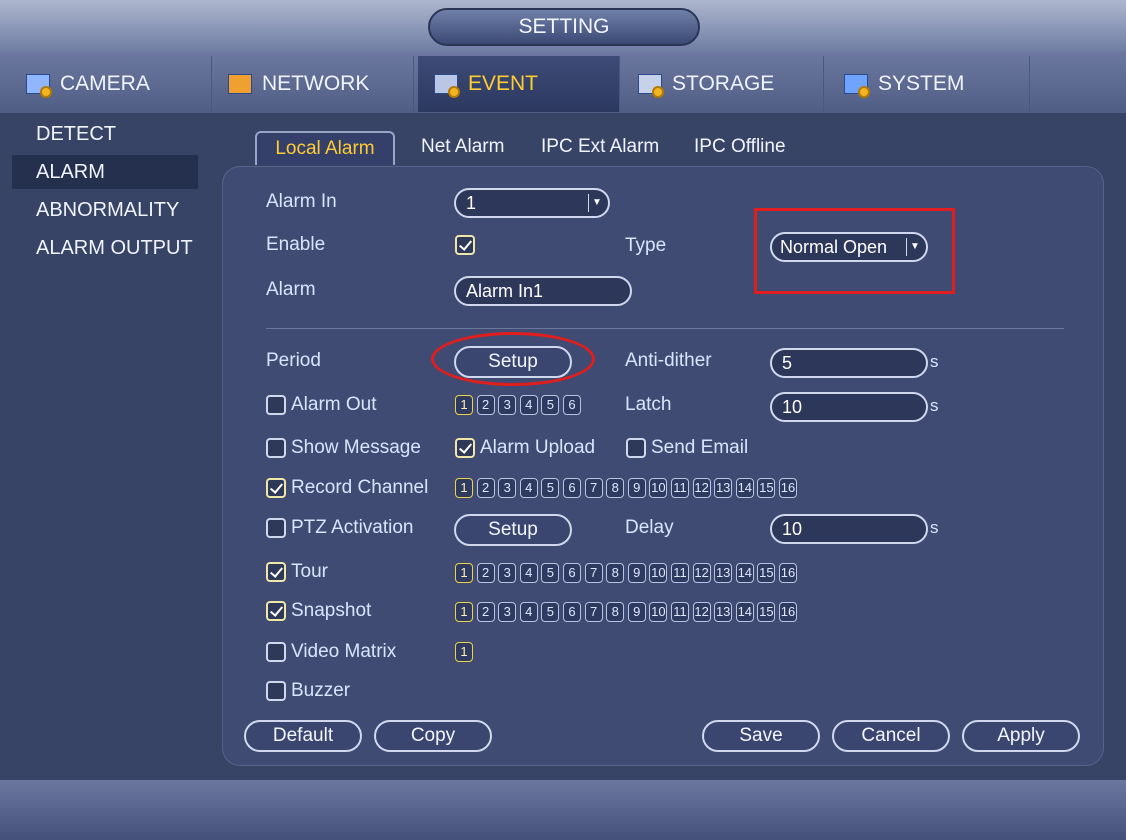 This screenshot has height=840, width=1126. Describe the element at coordinates (665, 328) in the screenshot. I see `section-divider` at that location.